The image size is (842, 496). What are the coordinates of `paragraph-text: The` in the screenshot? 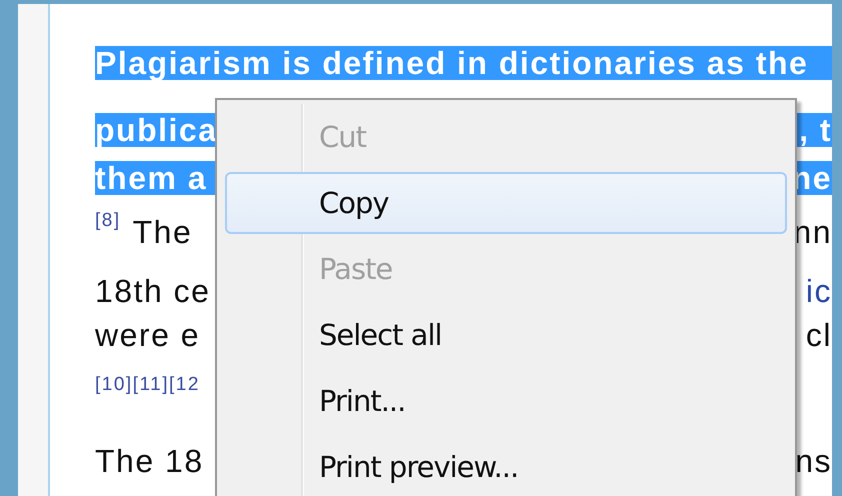 It's located at (162, 232).